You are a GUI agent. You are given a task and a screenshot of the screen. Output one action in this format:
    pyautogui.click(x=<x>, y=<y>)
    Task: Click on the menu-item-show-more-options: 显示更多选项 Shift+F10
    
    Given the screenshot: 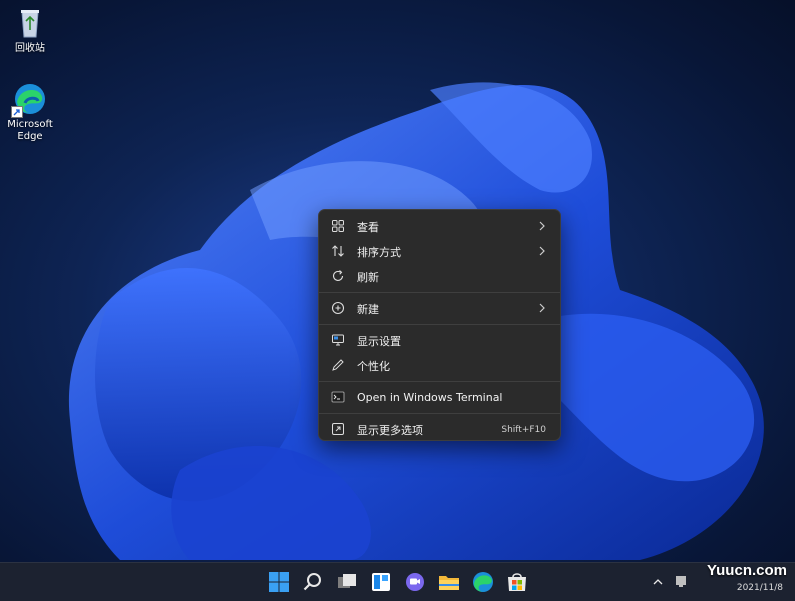 What is the action you would take?
    pyautogui.click(x=439, y=429)
    